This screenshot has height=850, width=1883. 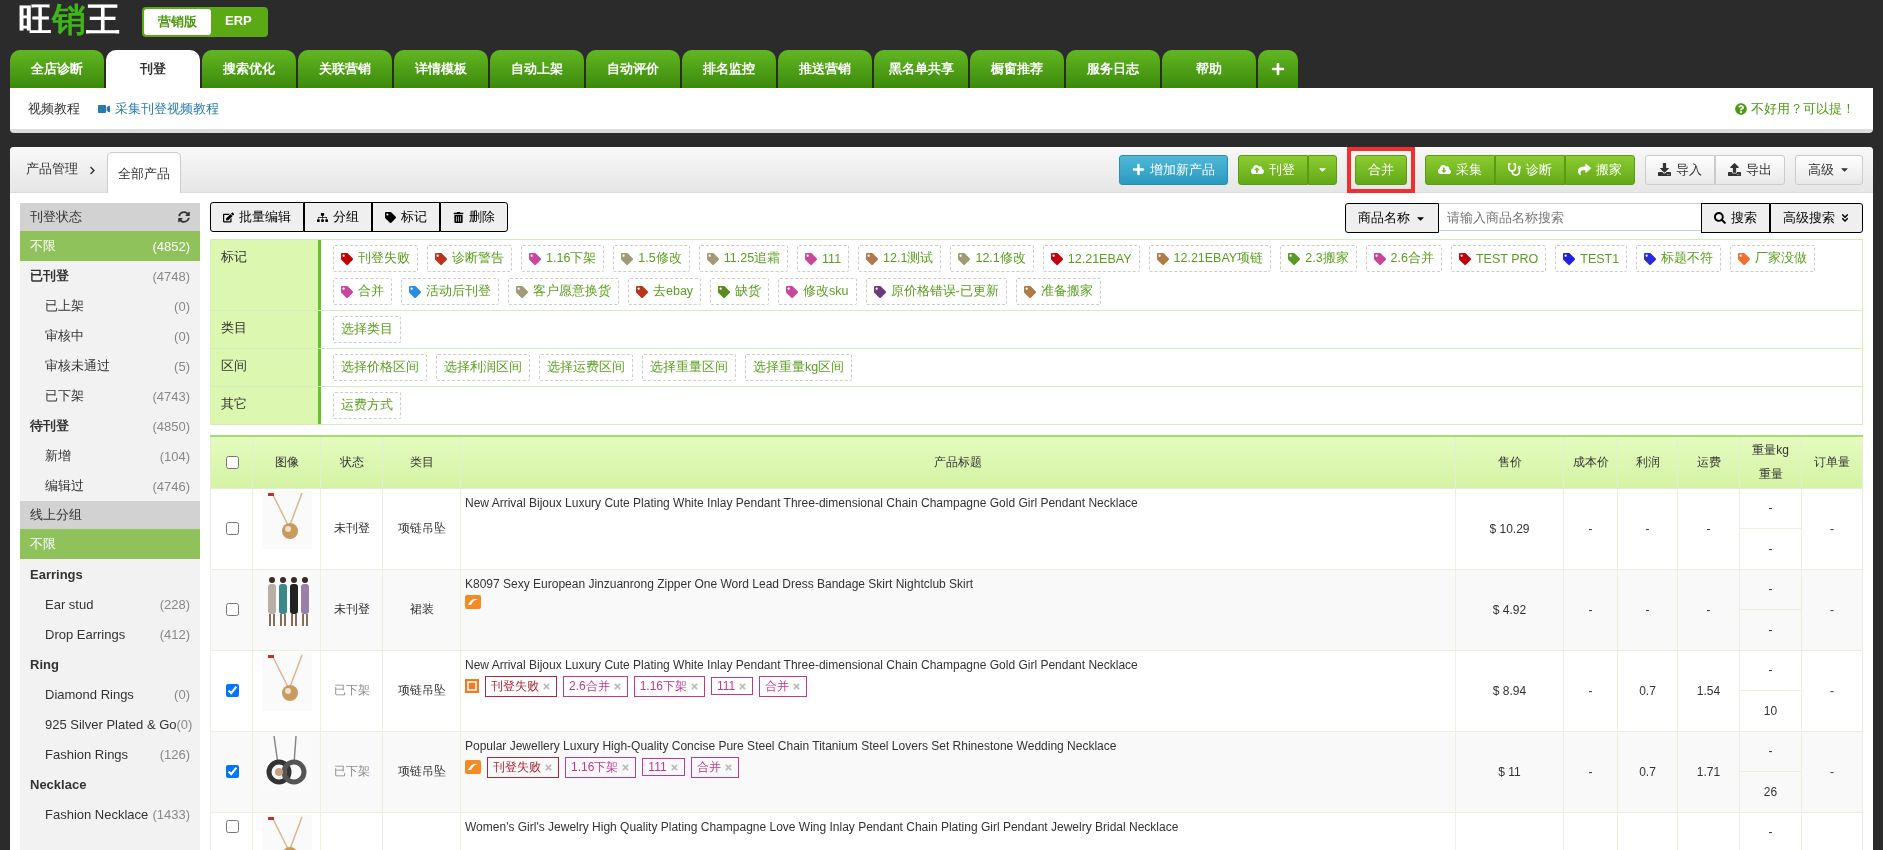 What do you see at coordinates (177, 22) in the screenshot?
I see `edition-option: 营销版` at bounding box center [177, 22].